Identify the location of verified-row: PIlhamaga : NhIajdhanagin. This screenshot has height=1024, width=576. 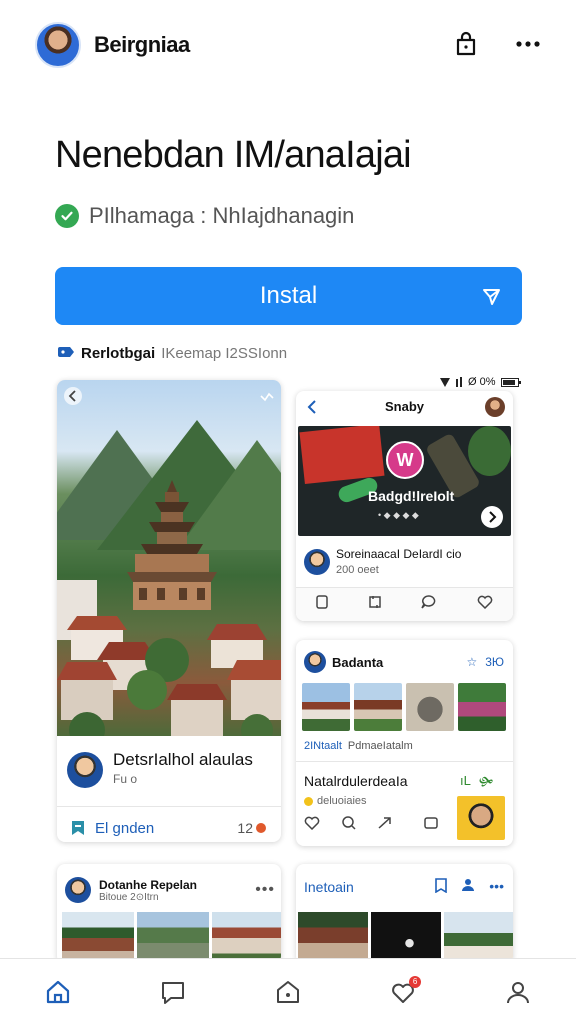
(204, 216).